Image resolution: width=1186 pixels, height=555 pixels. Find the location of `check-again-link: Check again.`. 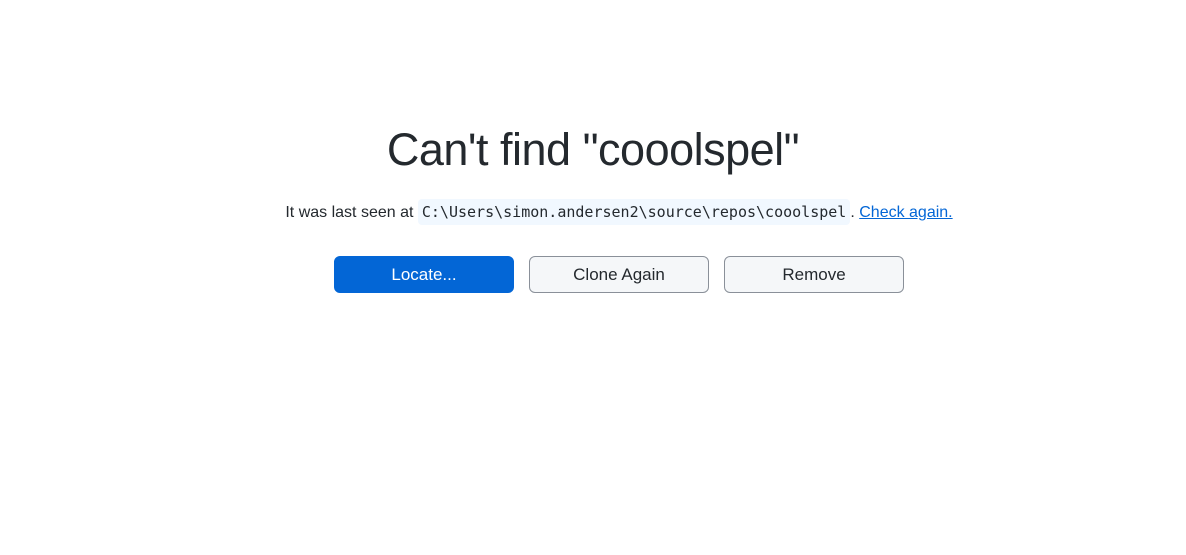

check-again-link: Check again. is located at coordinates (905, 212).